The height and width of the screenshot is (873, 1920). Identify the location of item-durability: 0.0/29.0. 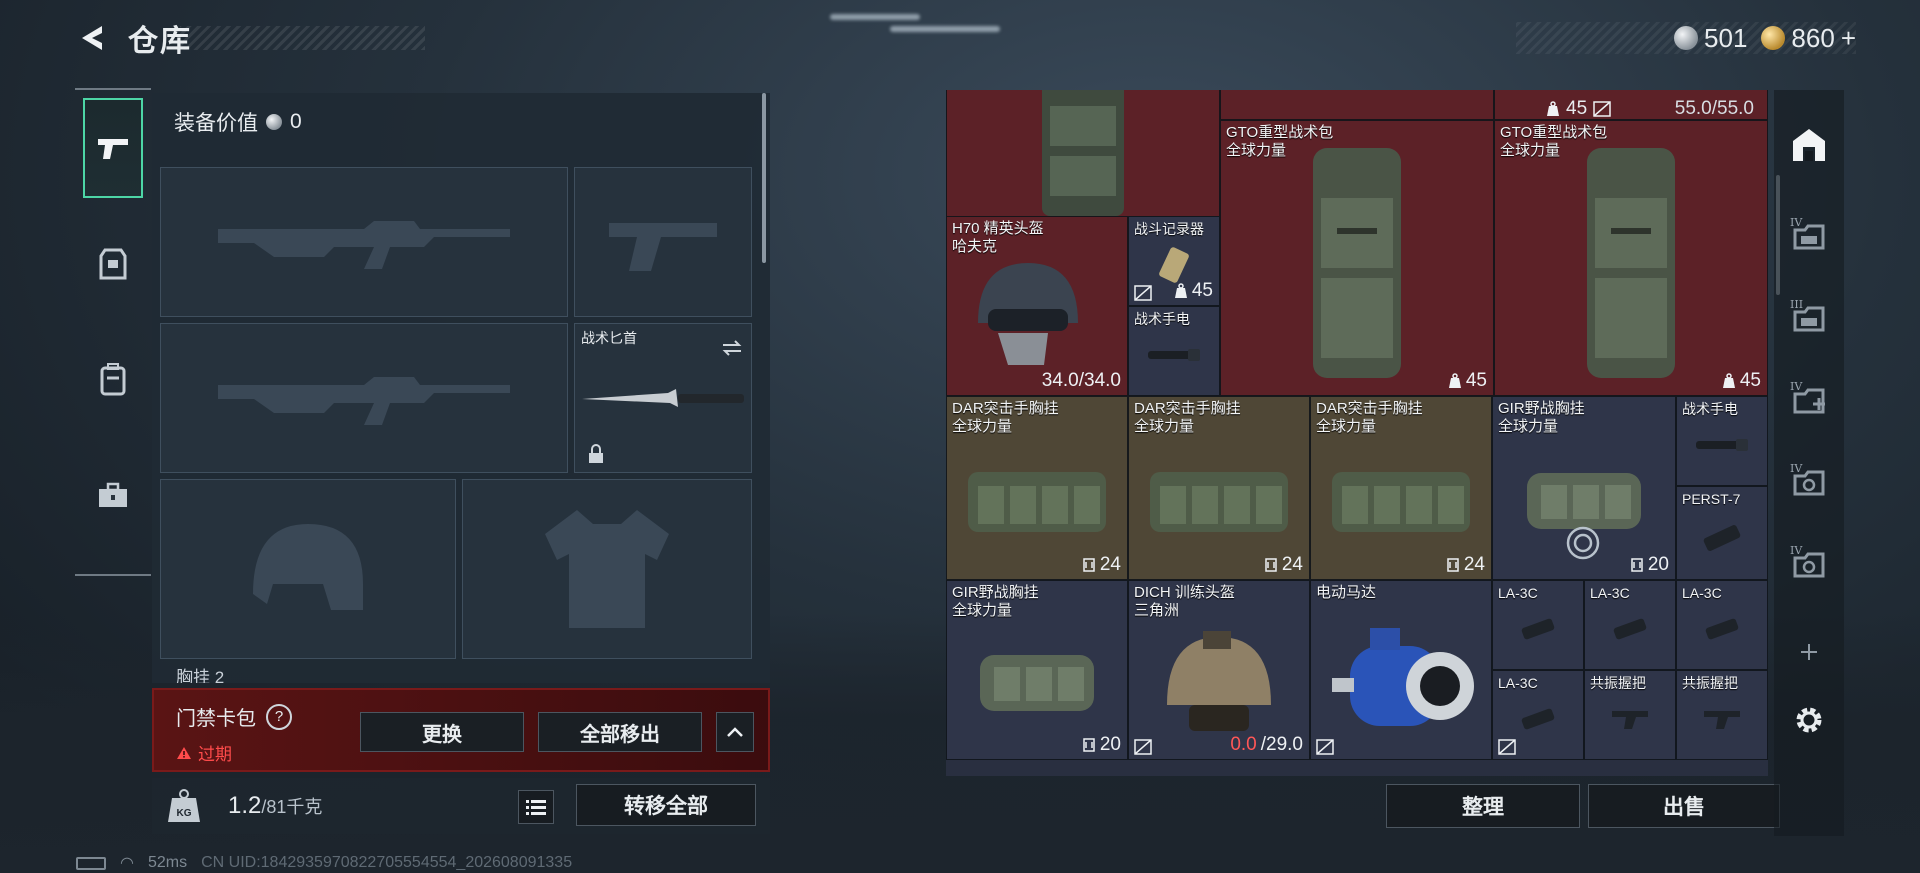
(1266, 745).